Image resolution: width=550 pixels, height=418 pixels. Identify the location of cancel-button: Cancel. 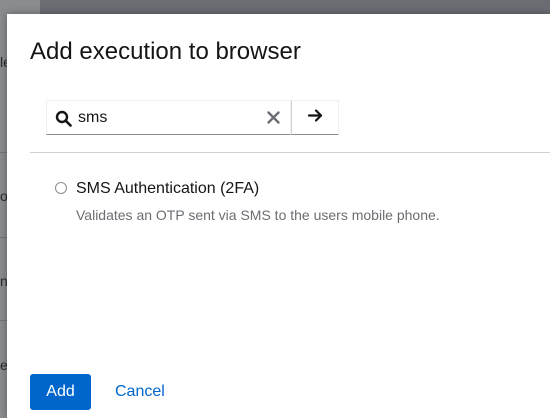
(140, 392).